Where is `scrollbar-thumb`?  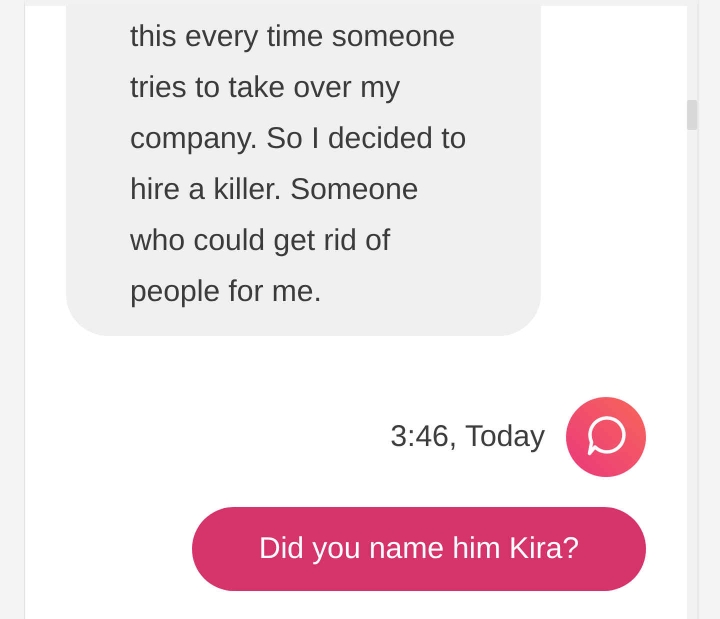
scrollbar-thumb is located at coordinates (692, 115).